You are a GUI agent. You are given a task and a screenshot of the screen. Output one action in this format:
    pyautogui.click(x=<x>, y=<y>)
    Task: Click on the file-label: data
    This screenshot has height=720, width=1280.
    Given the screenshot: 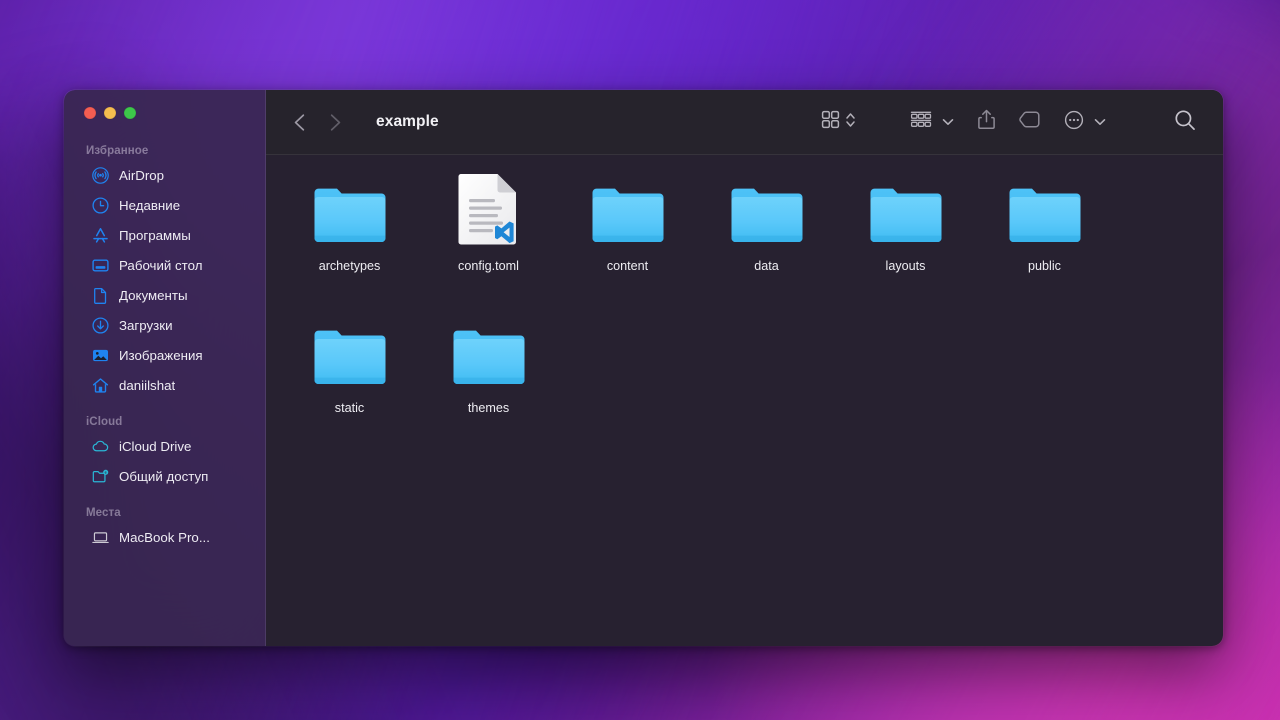 What is the action you would take?
    pyautogui.click(x=766, y=266)
    